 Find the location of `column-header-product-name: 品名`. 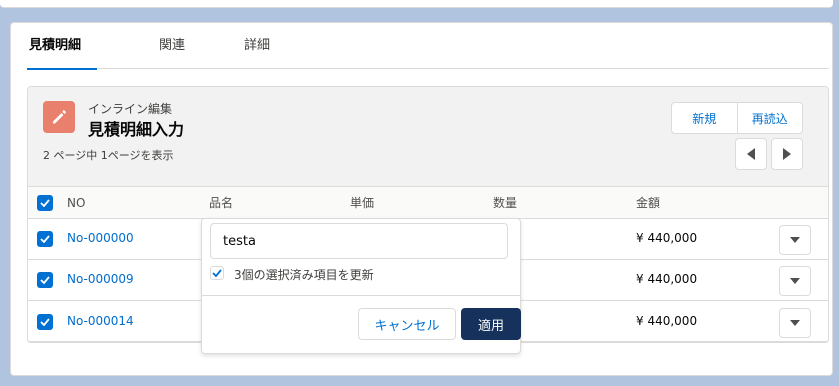

column-header-product-name: 品名 is located at coordinates (221, 203).